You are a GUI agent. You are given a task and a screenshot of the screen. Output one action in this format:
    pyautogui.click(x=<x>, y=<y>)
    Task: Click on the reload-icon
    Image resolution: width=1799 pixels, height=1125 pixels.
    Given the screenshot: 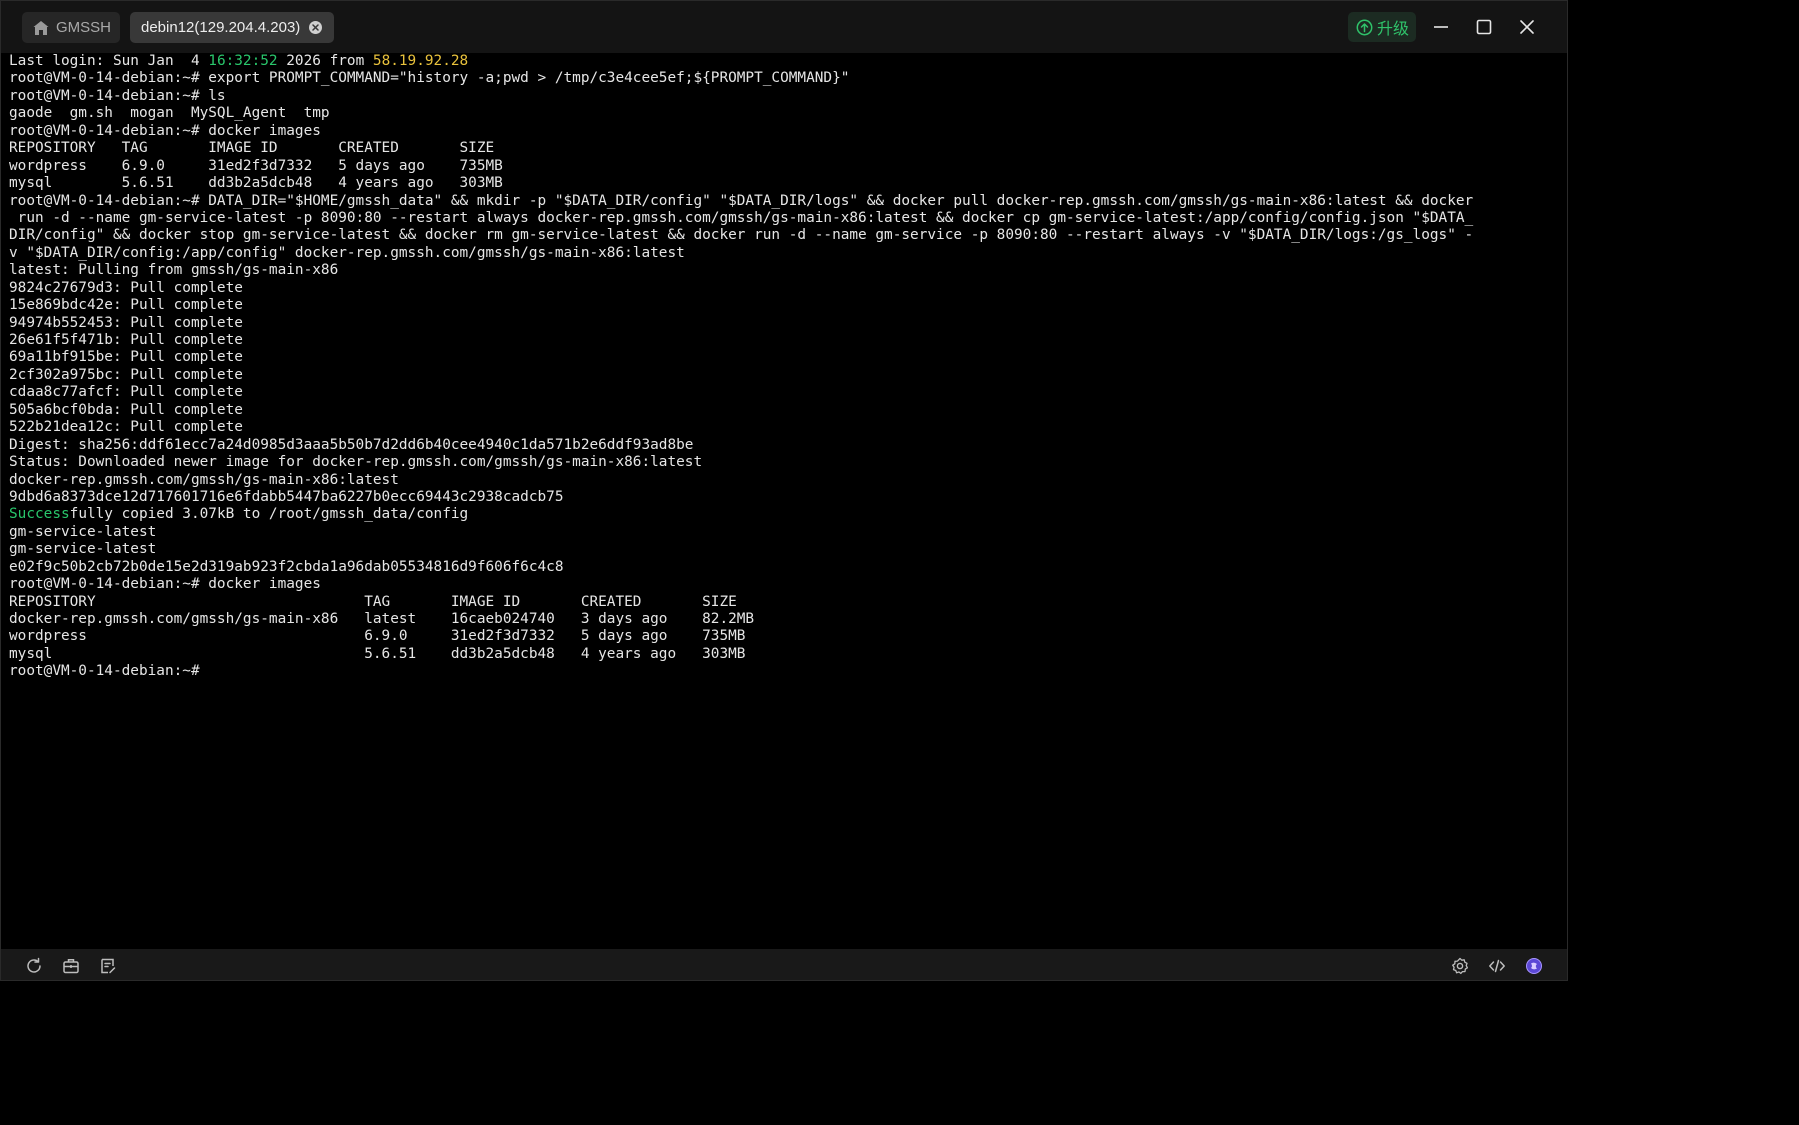 What is the action you would take?
    pyautogui.click(x=34, y=966)
    